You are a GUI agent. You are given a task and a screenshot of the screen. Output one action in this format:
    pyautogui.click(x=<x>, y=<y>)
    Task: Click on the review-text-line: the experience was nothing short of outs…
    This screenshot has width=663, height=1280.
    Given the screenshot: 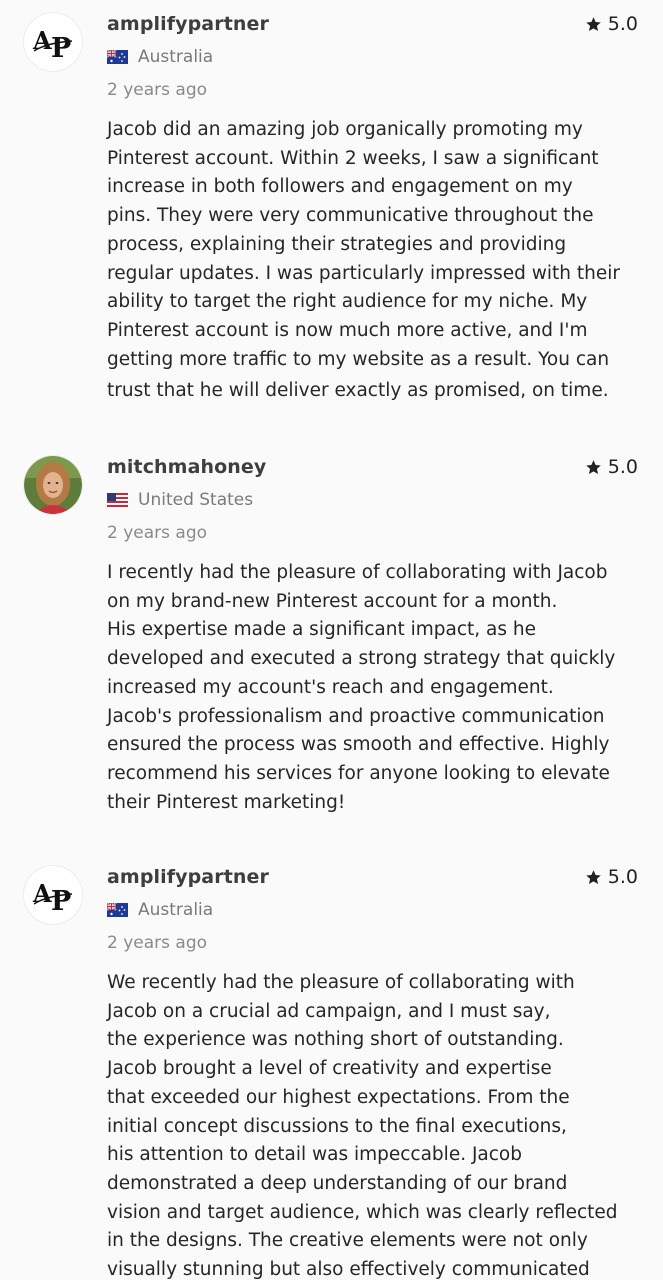 What is the action you would take?
    pyautogui.click(x=335, y=1040)
    